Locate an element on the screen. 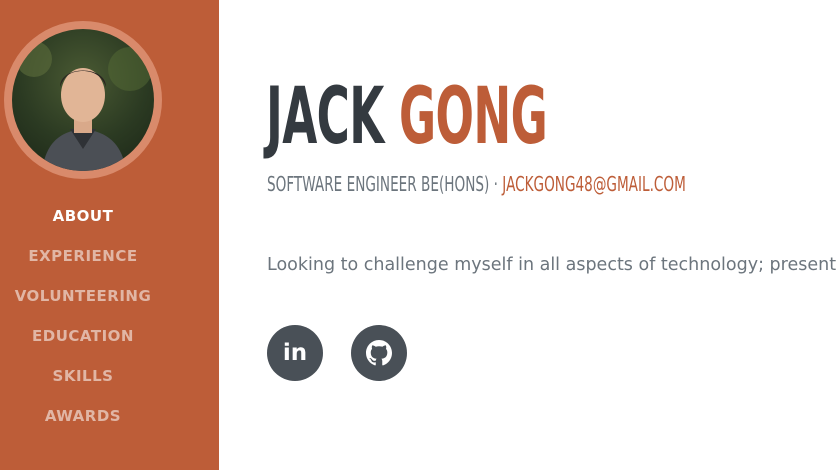 Image resolution: width=840 pixels, height=470 pixels. github-icon is located at coordinates (379, 353).